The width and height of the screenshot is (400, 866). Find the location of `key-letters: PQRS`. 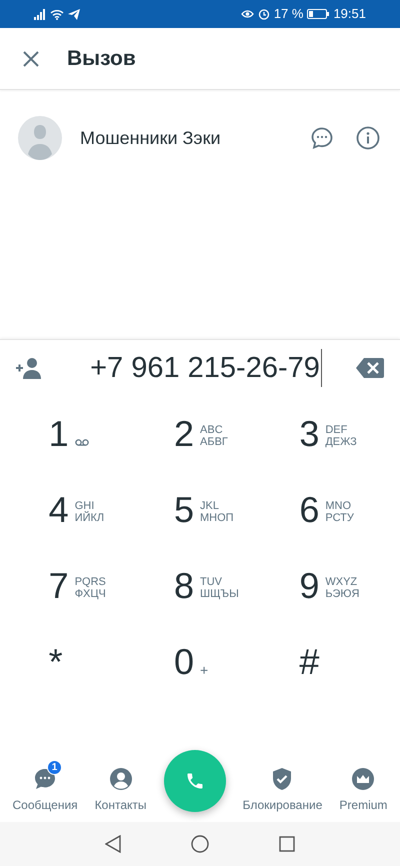

key-letters: PQRS is located at coordinates (90, 582).